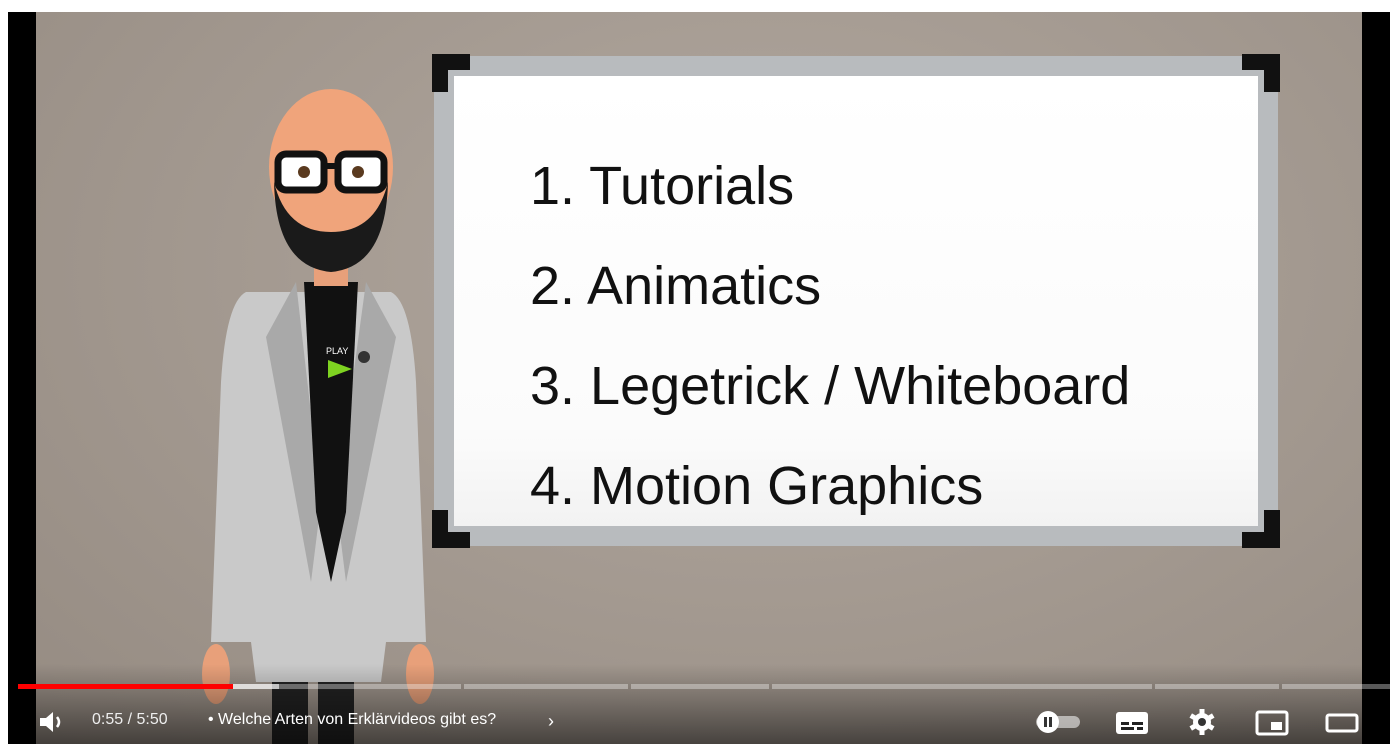  Describe the element at coordinates (662, 186) in the screenshot. I see `whiteboard-item-1: 1. Tutorials` at that location.